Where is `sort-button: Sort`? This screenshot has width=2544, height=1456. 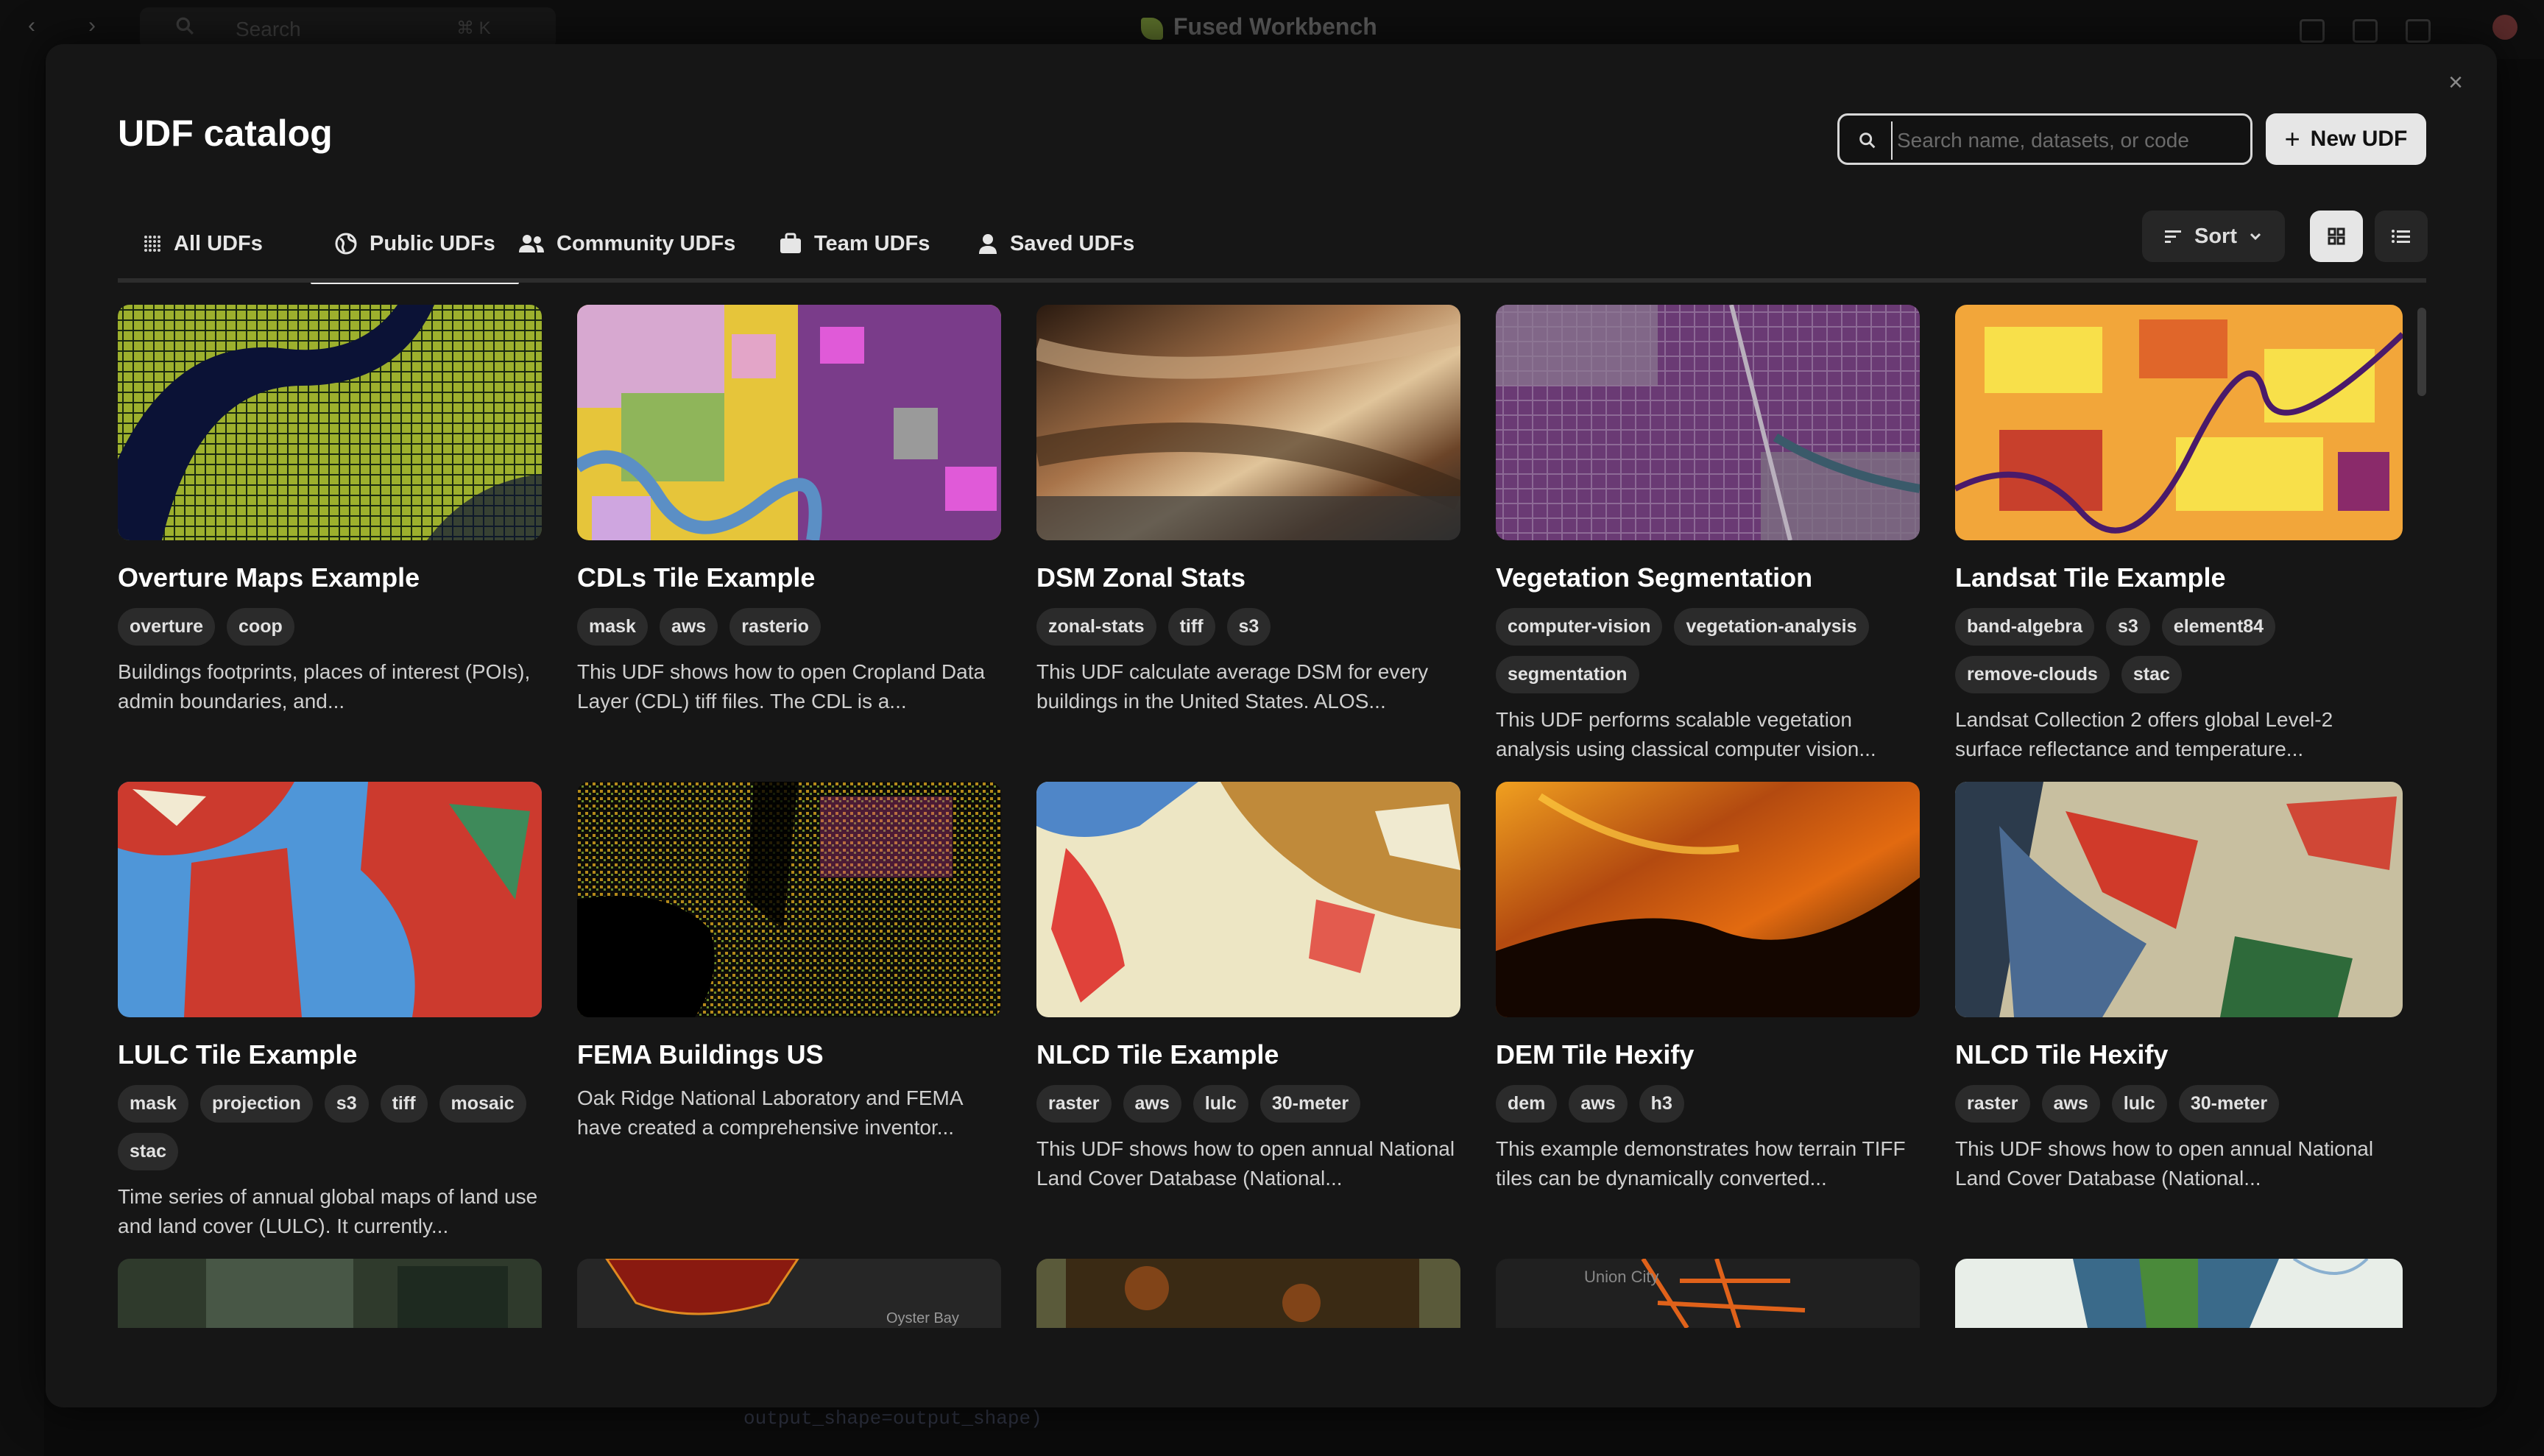 sort-button: Sort is located at coordinates (2213, 236).